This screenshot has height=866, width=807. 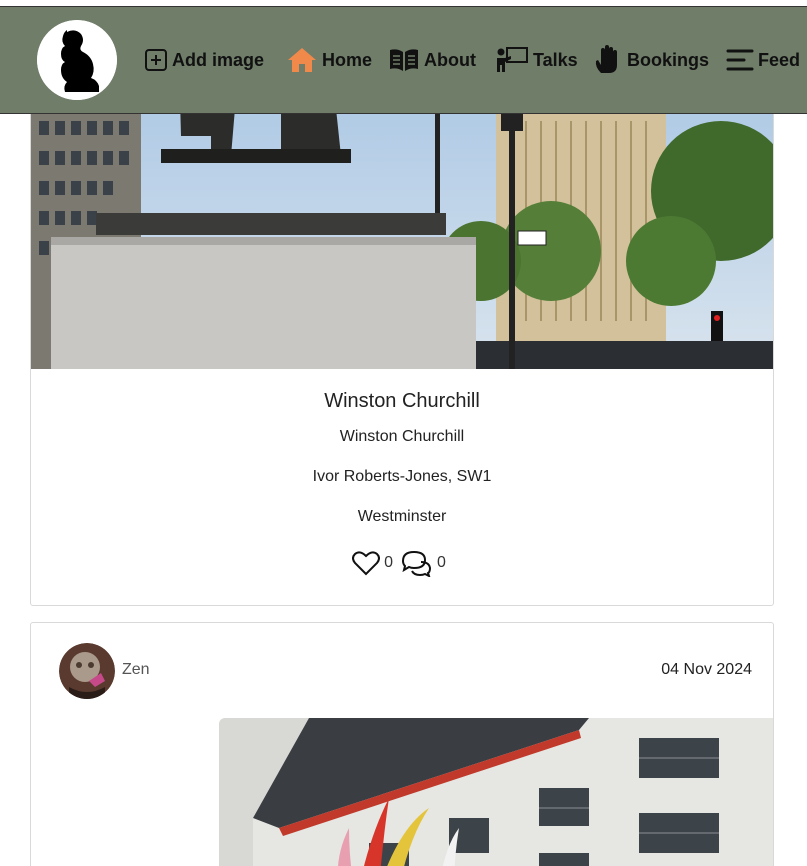 I want to click on comments-icon, so click(x=416, y=563).